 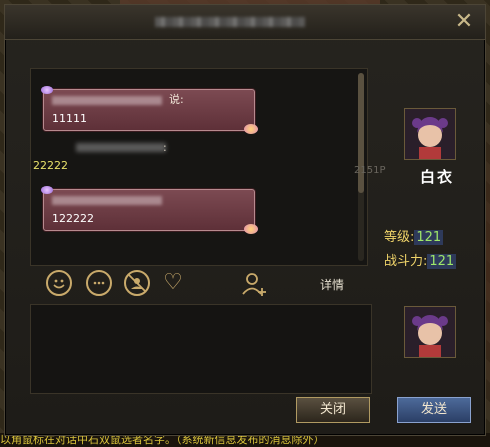 I want to click on send-button: 发送, so click(x=434, y=410).